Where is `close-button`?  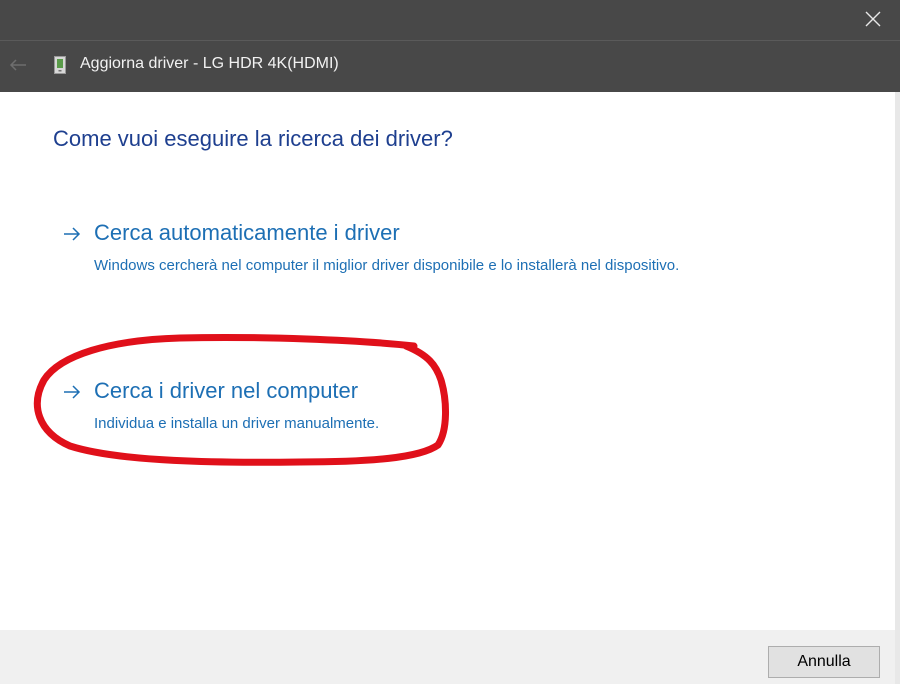 close-button is located at coordinates (873, 19).